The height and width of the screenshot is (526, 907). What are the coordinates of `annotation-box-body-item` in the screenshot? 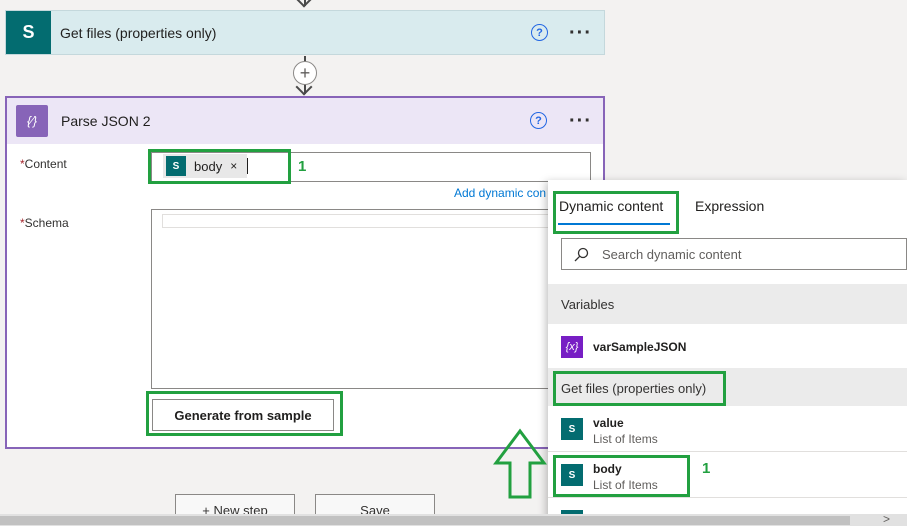 It's located at (621, 476).